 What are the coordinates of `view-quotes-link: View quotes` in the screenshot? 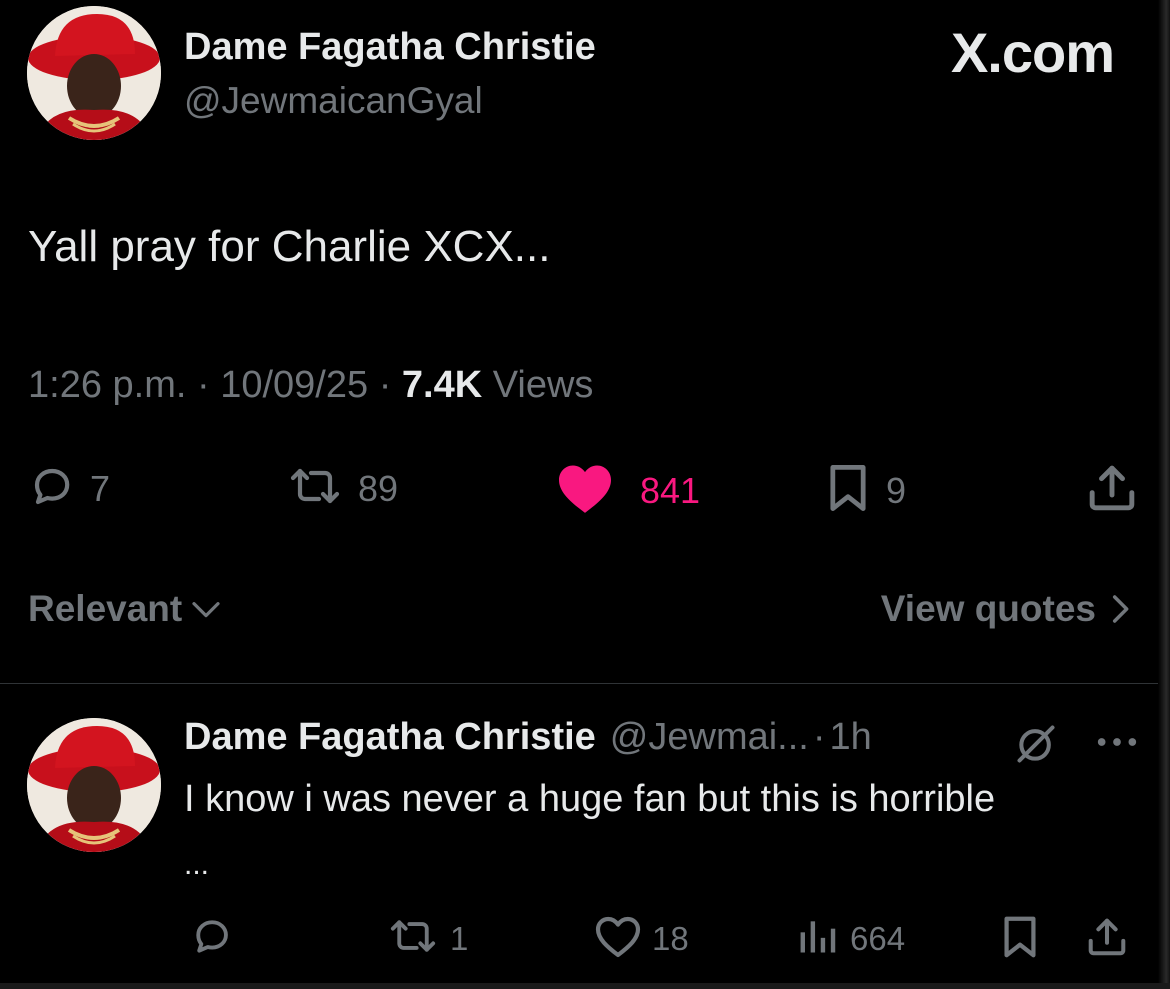 It's located at (1005, 609).